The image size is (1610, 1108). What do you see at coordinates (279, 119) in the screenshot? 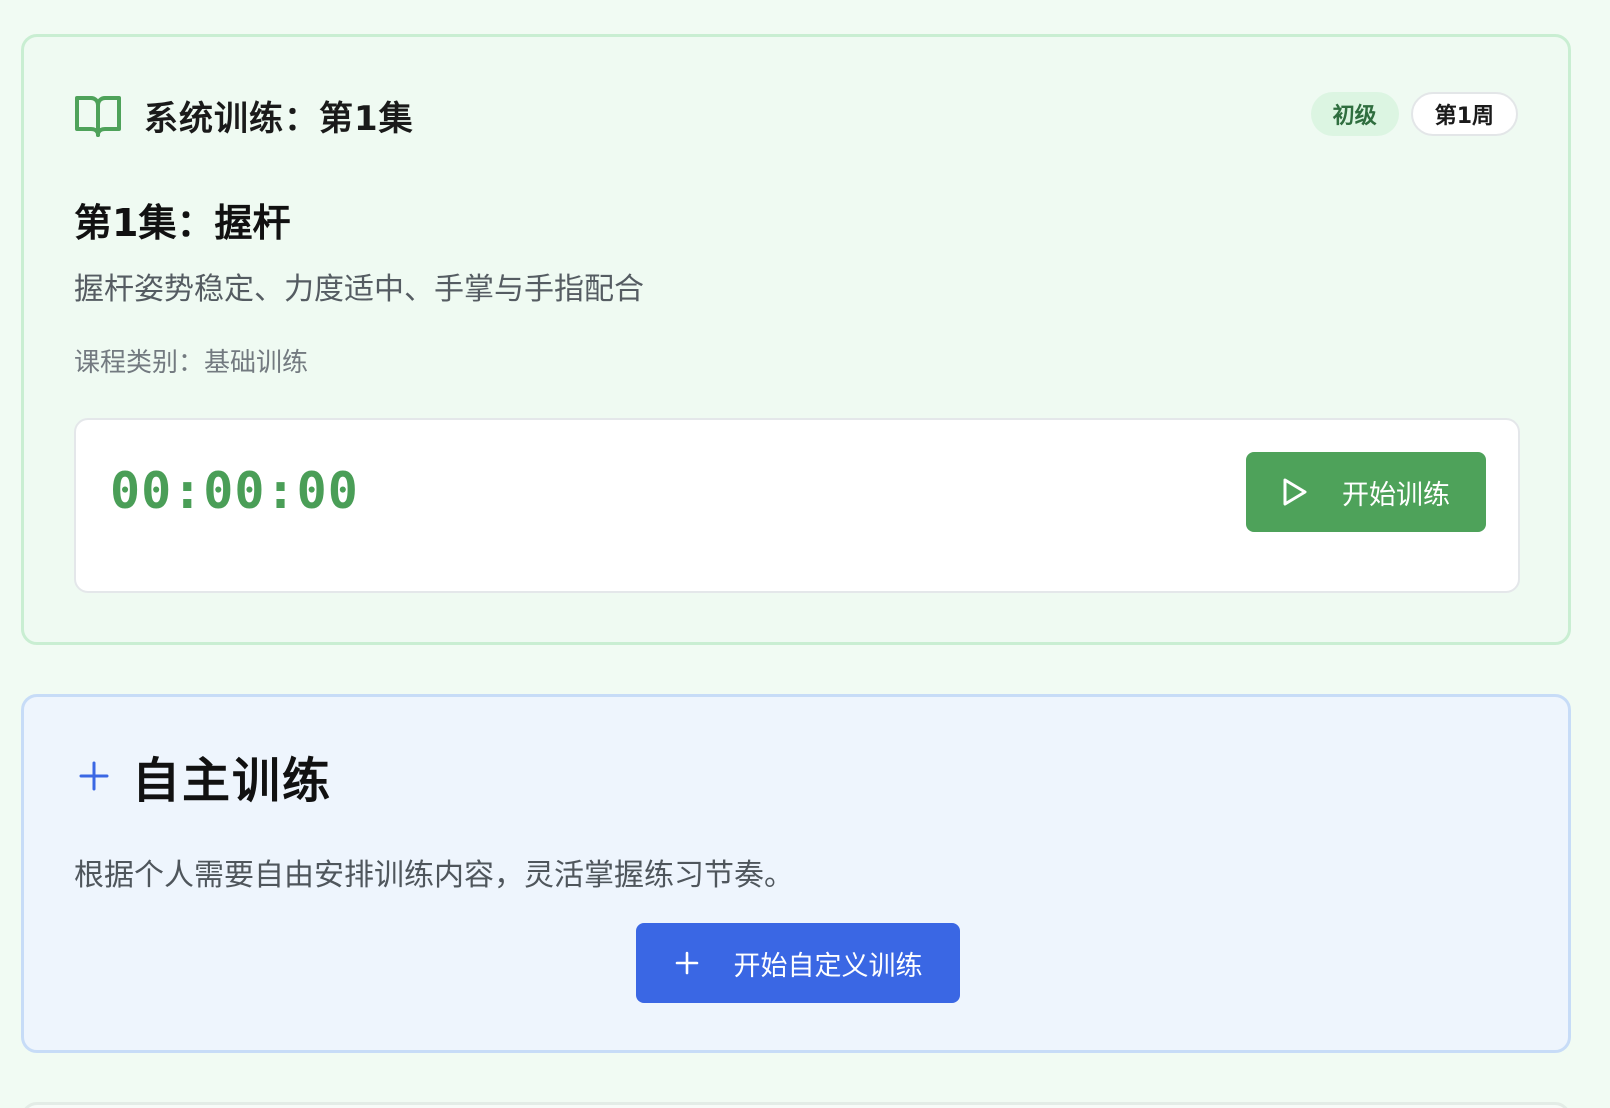
I see `system-training-title: 系统训练：第1集` at bounding box center [279, 119].